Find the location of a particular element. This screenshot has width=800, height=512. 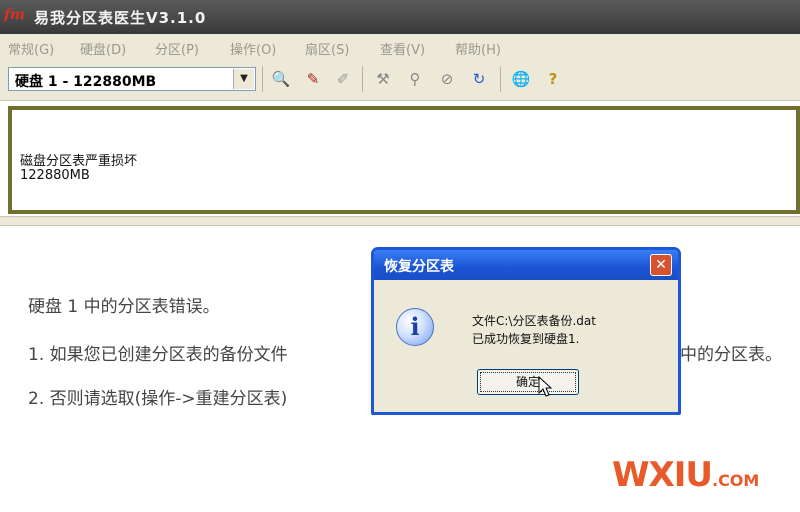

error-message: 硬盘 1 中的分区表错误。 is located at coordinates (124, 307).